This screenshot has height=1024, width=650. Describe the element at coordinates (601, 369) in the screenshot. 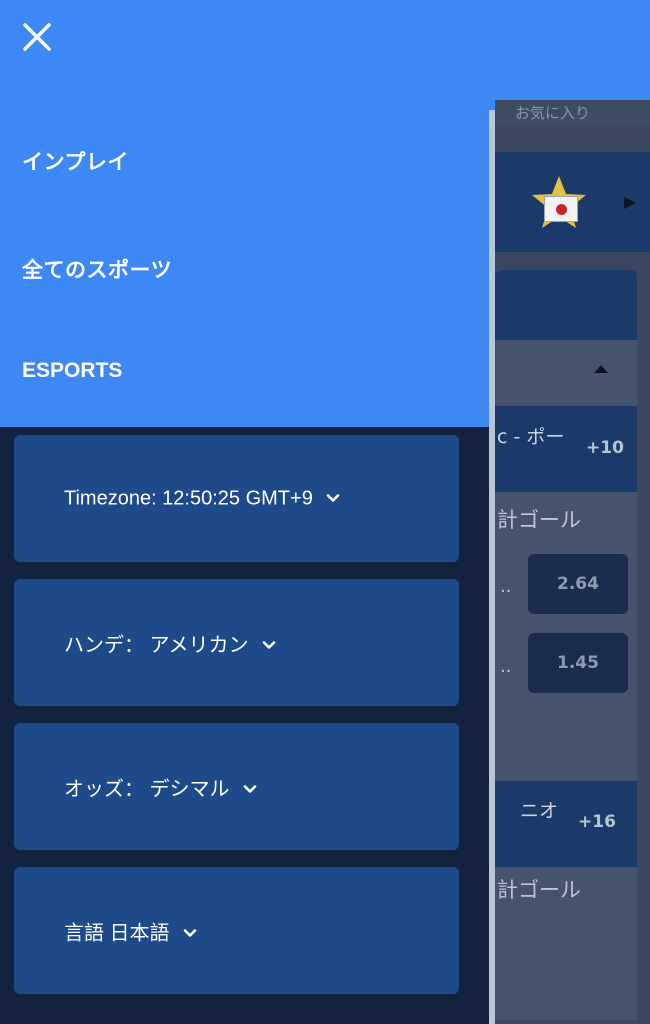

I see `caret-up-icon` at that location.